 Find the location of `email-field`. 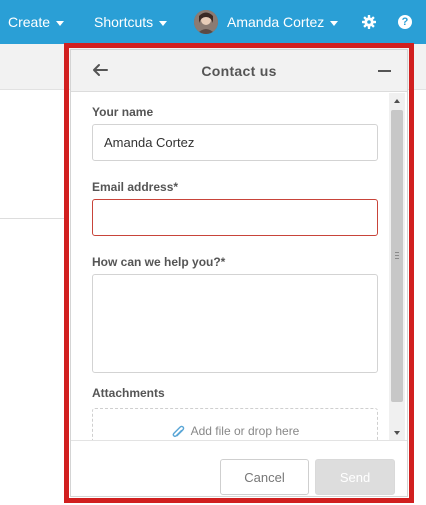

email-field is located at coordinates (235, 217).